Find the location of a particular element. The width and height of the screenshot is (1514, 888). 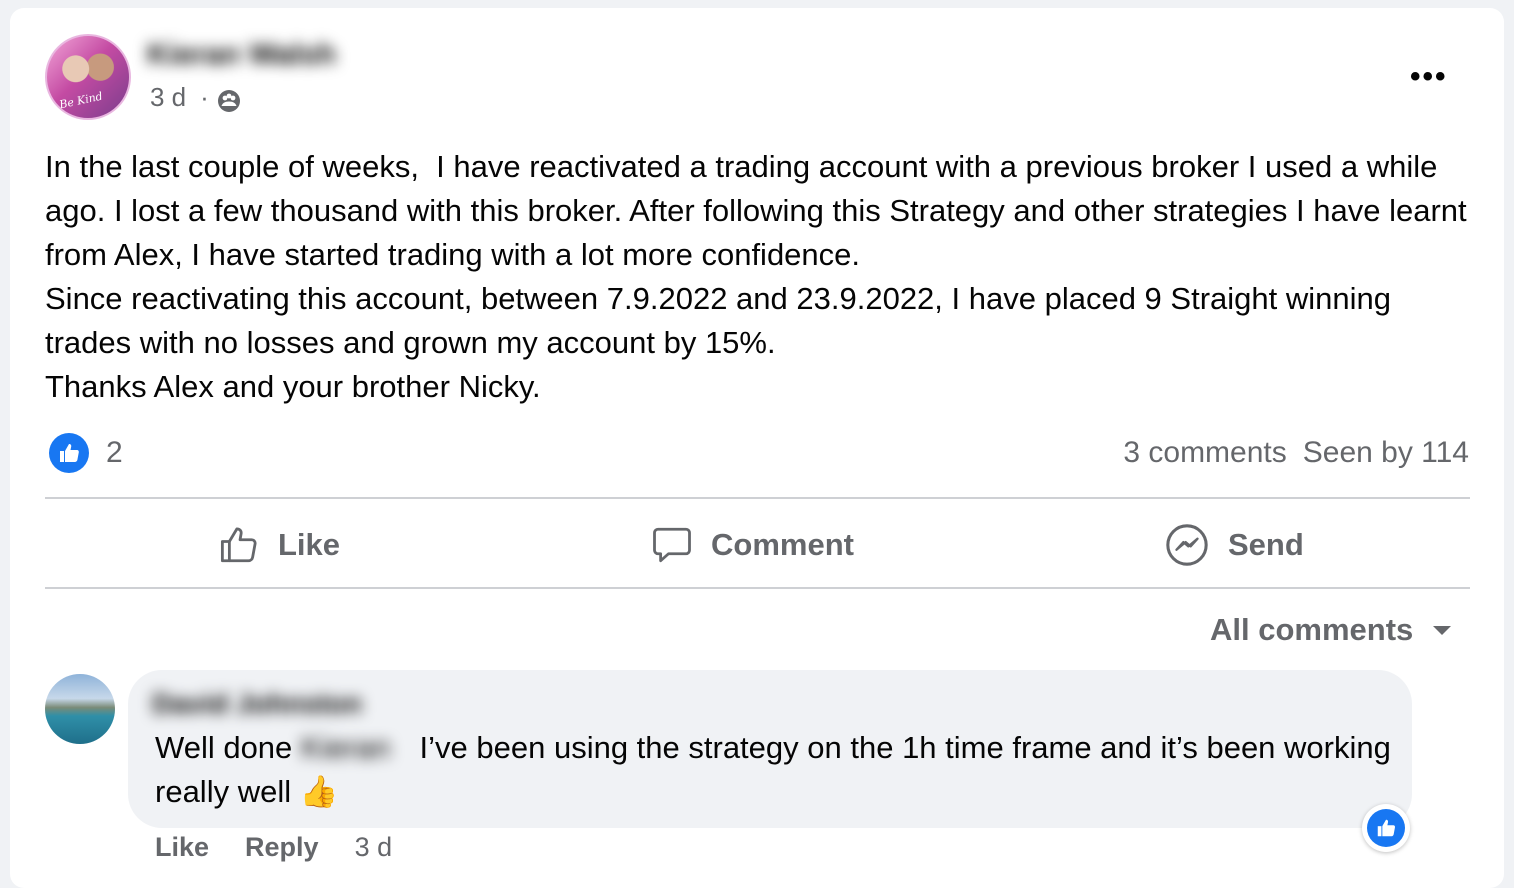

send-label: Send is located at coordinates (1266, 544).